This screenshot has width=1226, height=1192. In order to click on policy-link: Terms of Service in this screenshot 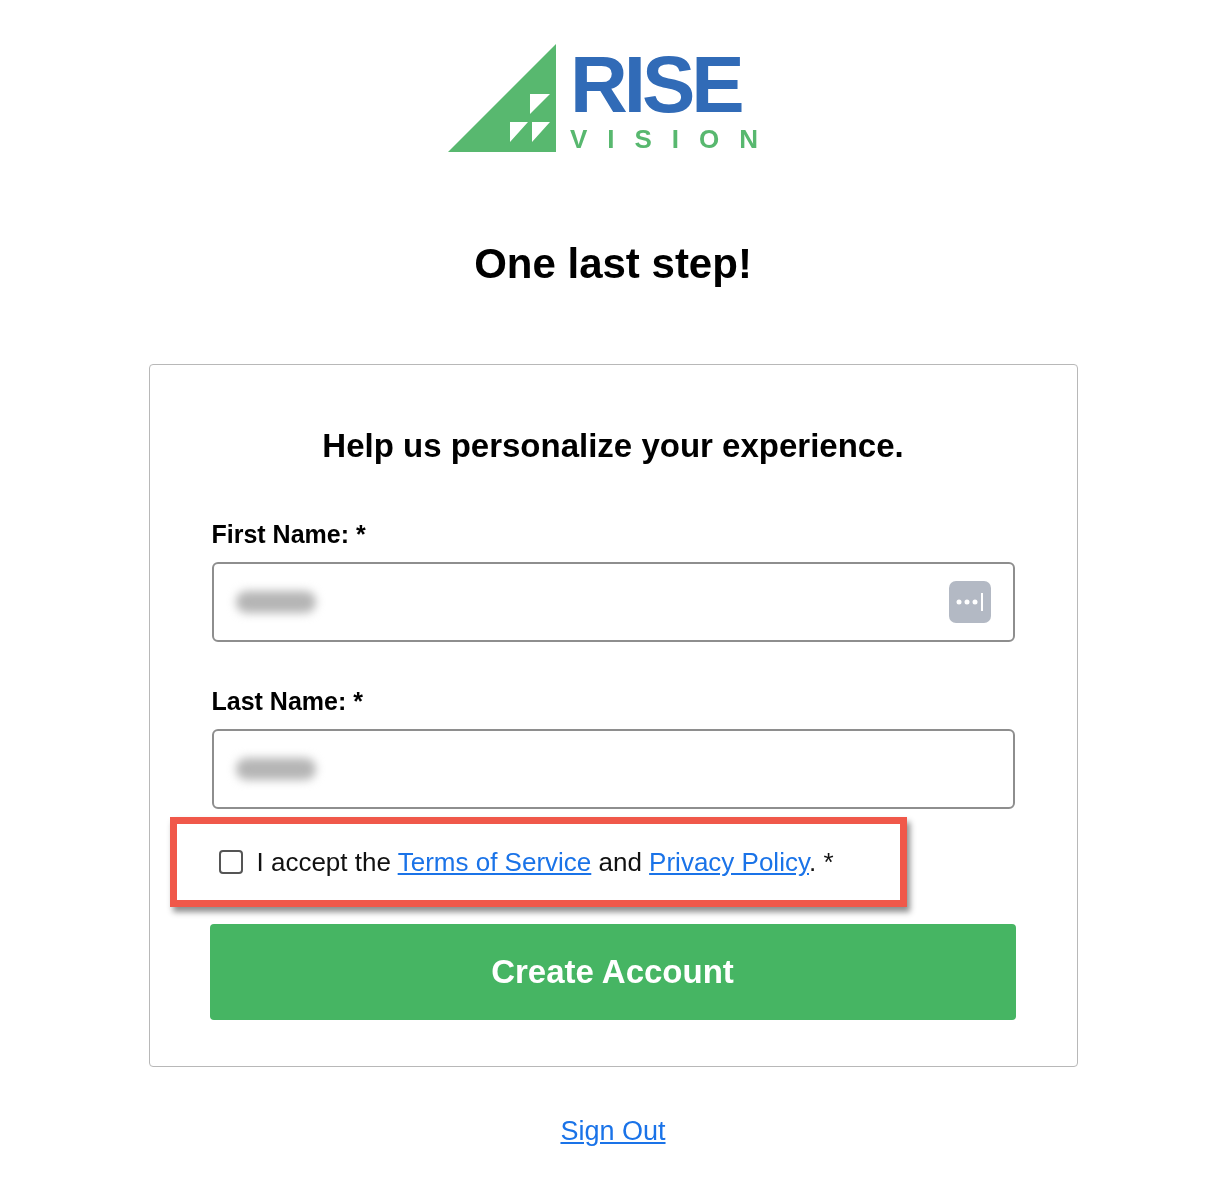, I will do `click(494, 861)`.